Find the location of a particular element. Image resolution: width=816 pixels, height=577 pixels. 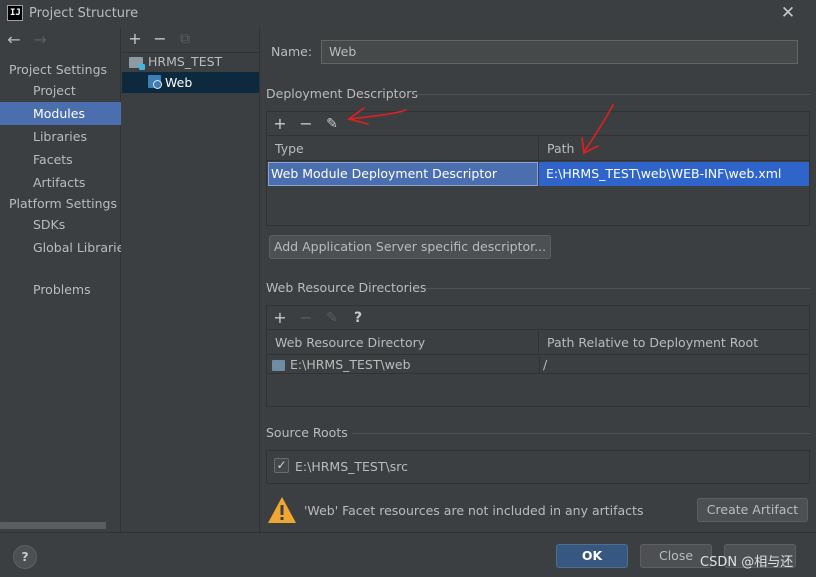

annotation-arrow-path is located at coordinates (597, 129).